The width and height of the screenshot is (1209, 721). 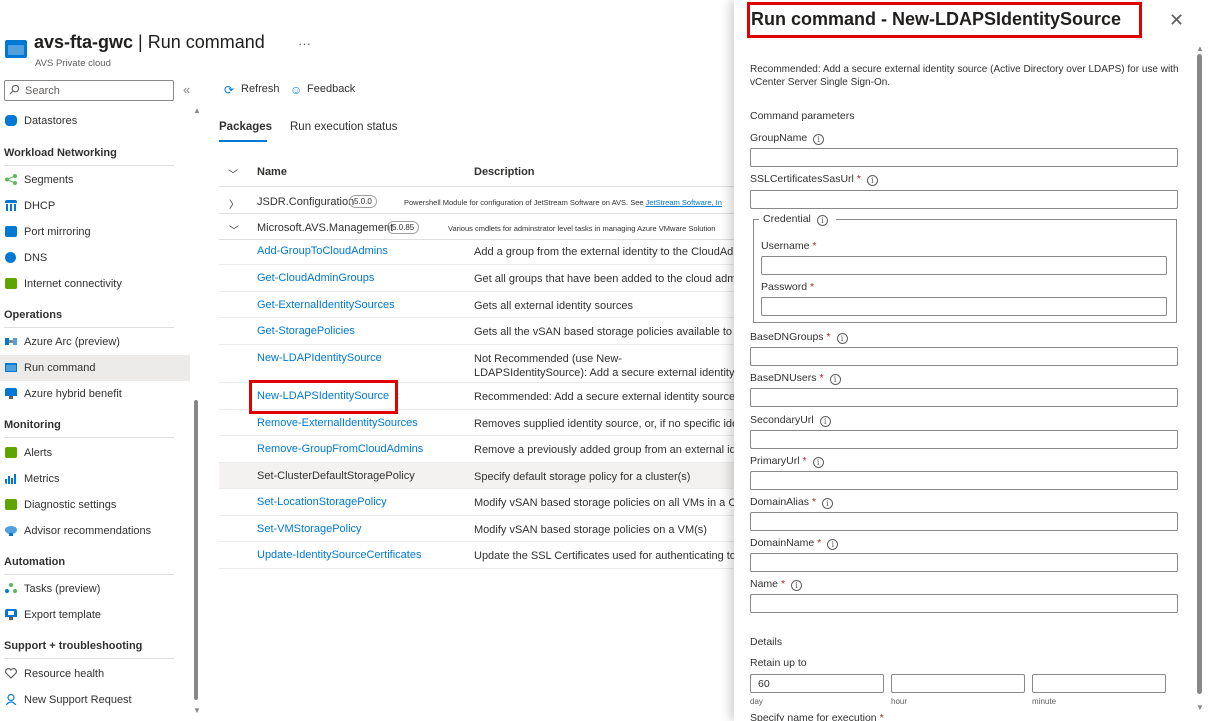 What do you see at coordinates (35, 562) in the screenshot?
I see `section-automation: Automation` at bounding box center [35, 562].